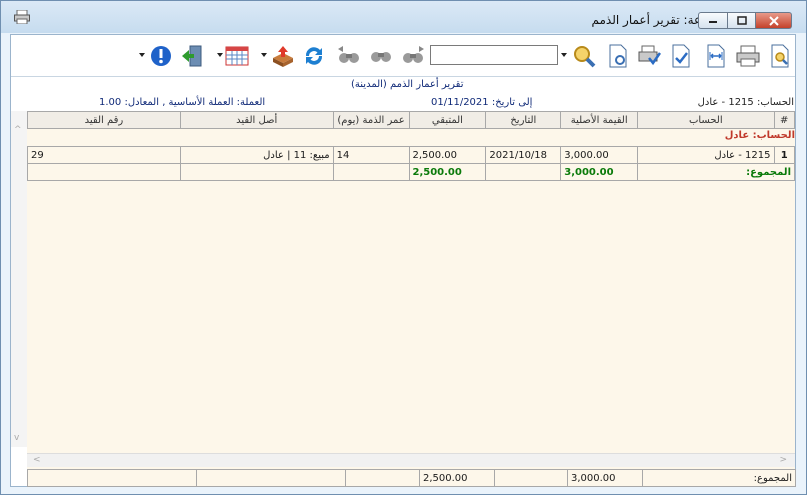 This screenshot has width=807, height=495. I want to click on close-button, so click(774, 20).